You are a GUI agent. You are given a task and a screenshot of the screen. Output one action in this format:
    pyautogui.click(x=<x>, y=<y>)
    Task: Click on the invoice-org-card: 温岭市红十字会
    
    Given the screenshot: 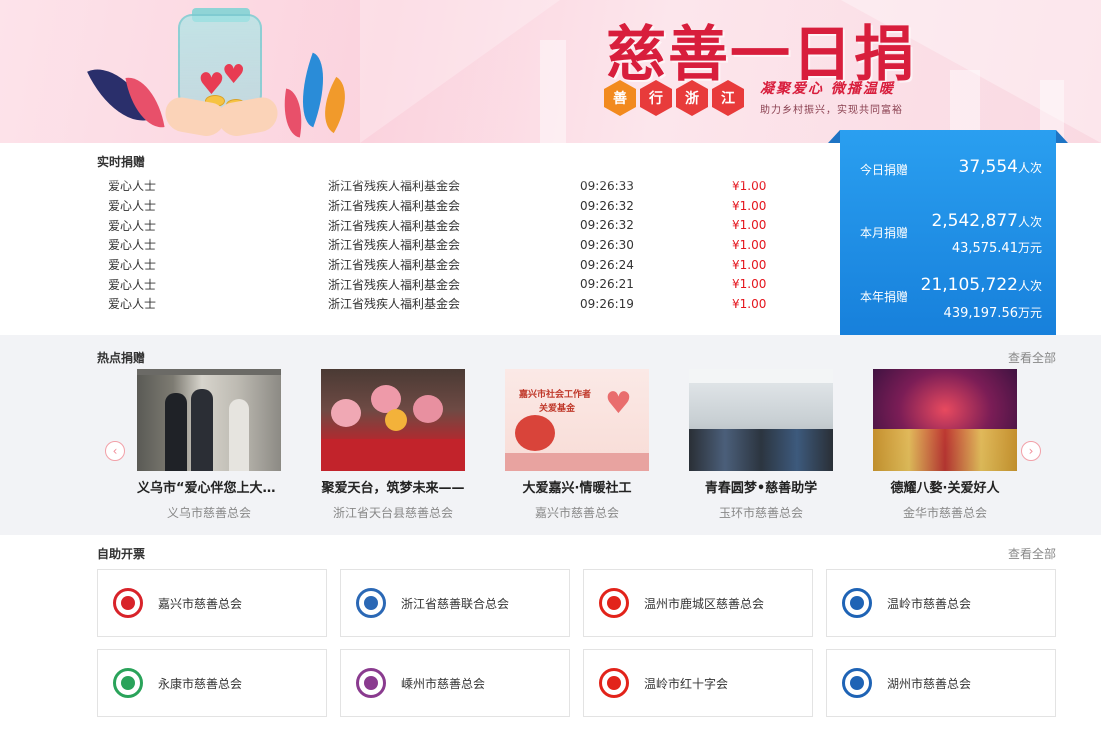 What is the action you would take?
    pyautogui.click(x=698, y=683)
    